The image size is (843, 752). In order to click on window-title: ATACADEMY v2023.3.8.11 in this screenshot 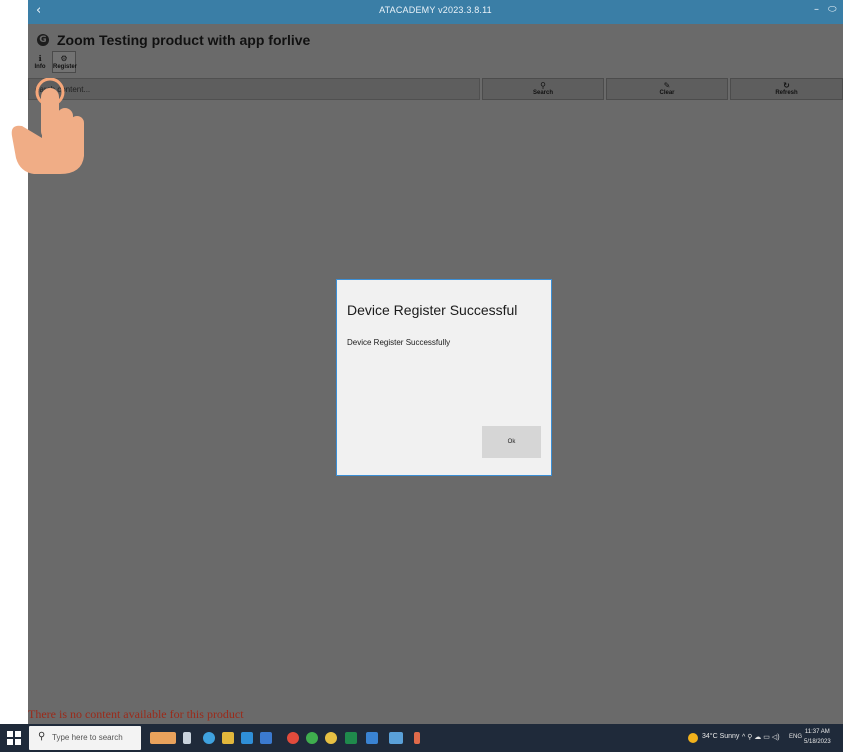, I will do `click(435, 10)`.